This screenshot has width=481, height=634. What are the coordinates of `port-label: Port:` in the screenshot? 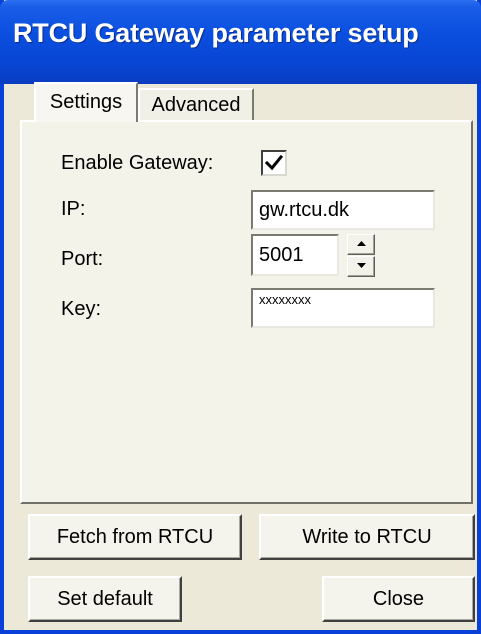 It's located at (82, 259).